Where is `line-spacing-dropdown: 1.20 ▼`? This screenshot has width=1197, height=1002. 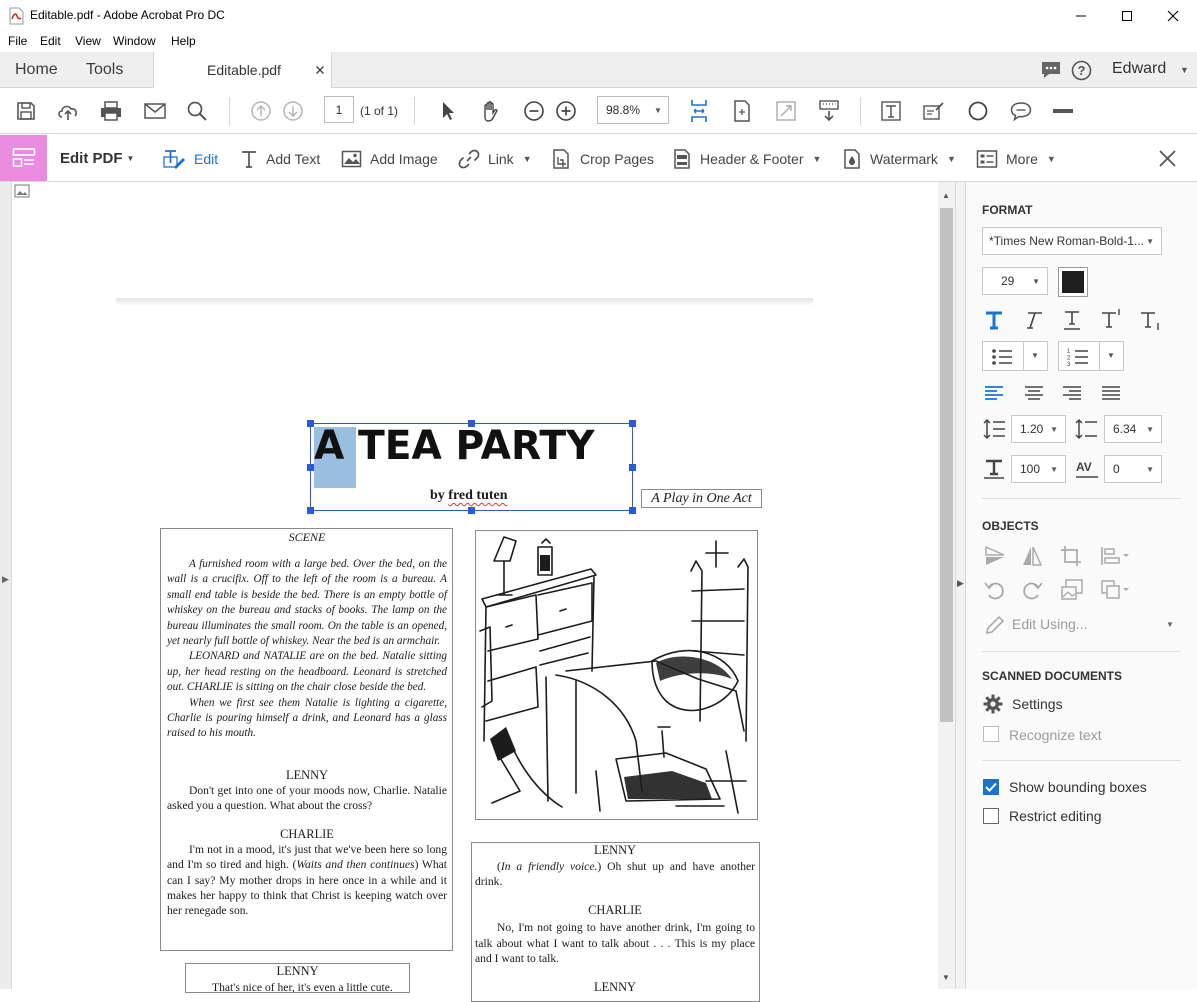
line-spacing-dropdown: 1.20 ▼ is located at coordinates (1038, 429).